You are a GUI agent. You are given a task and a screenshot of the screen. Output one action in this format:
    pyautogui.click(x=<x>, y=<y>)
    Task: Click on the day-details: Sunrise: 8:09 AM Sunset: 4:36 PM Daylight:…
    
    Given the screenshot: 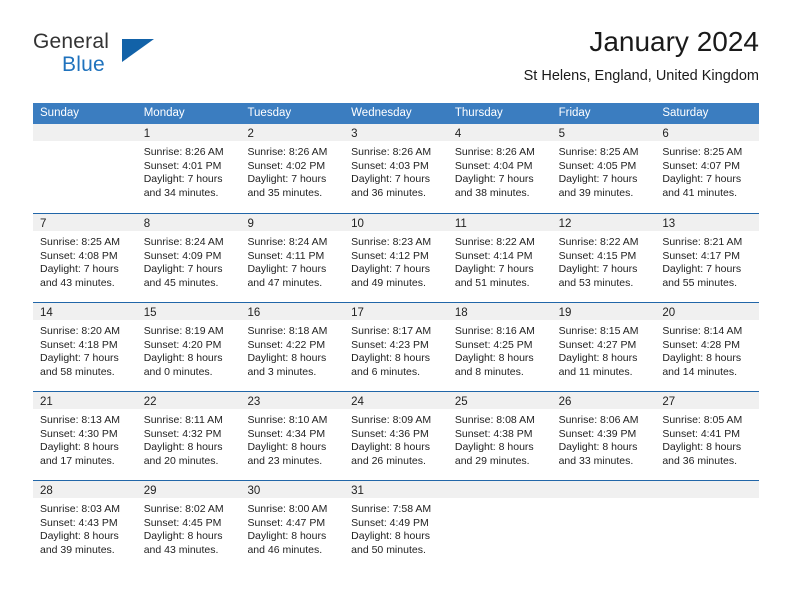 What is the action you would take?
    pyautogui.click(x=396, y=438)
    